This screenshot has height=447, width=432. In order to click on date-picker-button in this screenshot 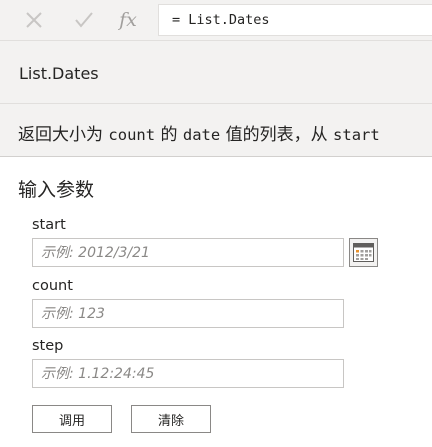, I will do `click(363, 252)`.